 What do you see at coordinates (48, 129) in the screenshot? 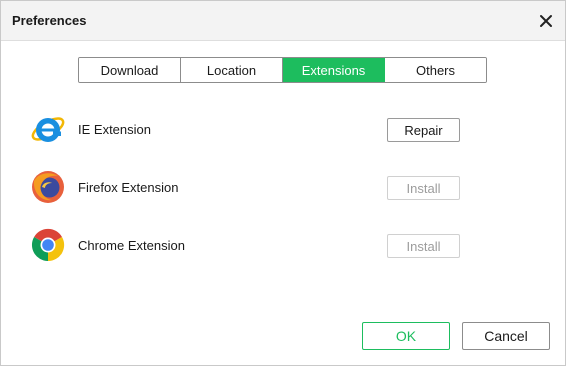
I see `internet-explorer-icon` at bounding box center [48, 129].